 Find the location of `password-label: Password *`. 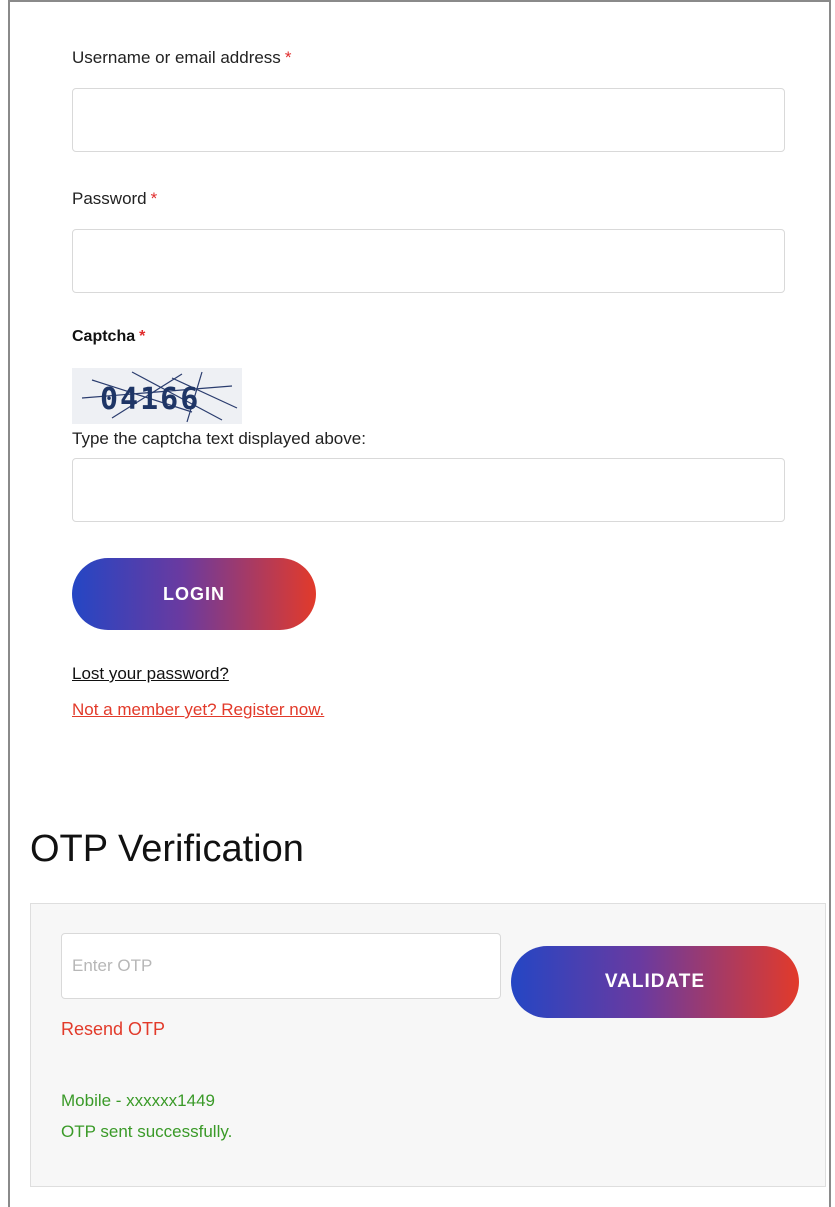

password-label: Password * is located at coordinates (114, 199).